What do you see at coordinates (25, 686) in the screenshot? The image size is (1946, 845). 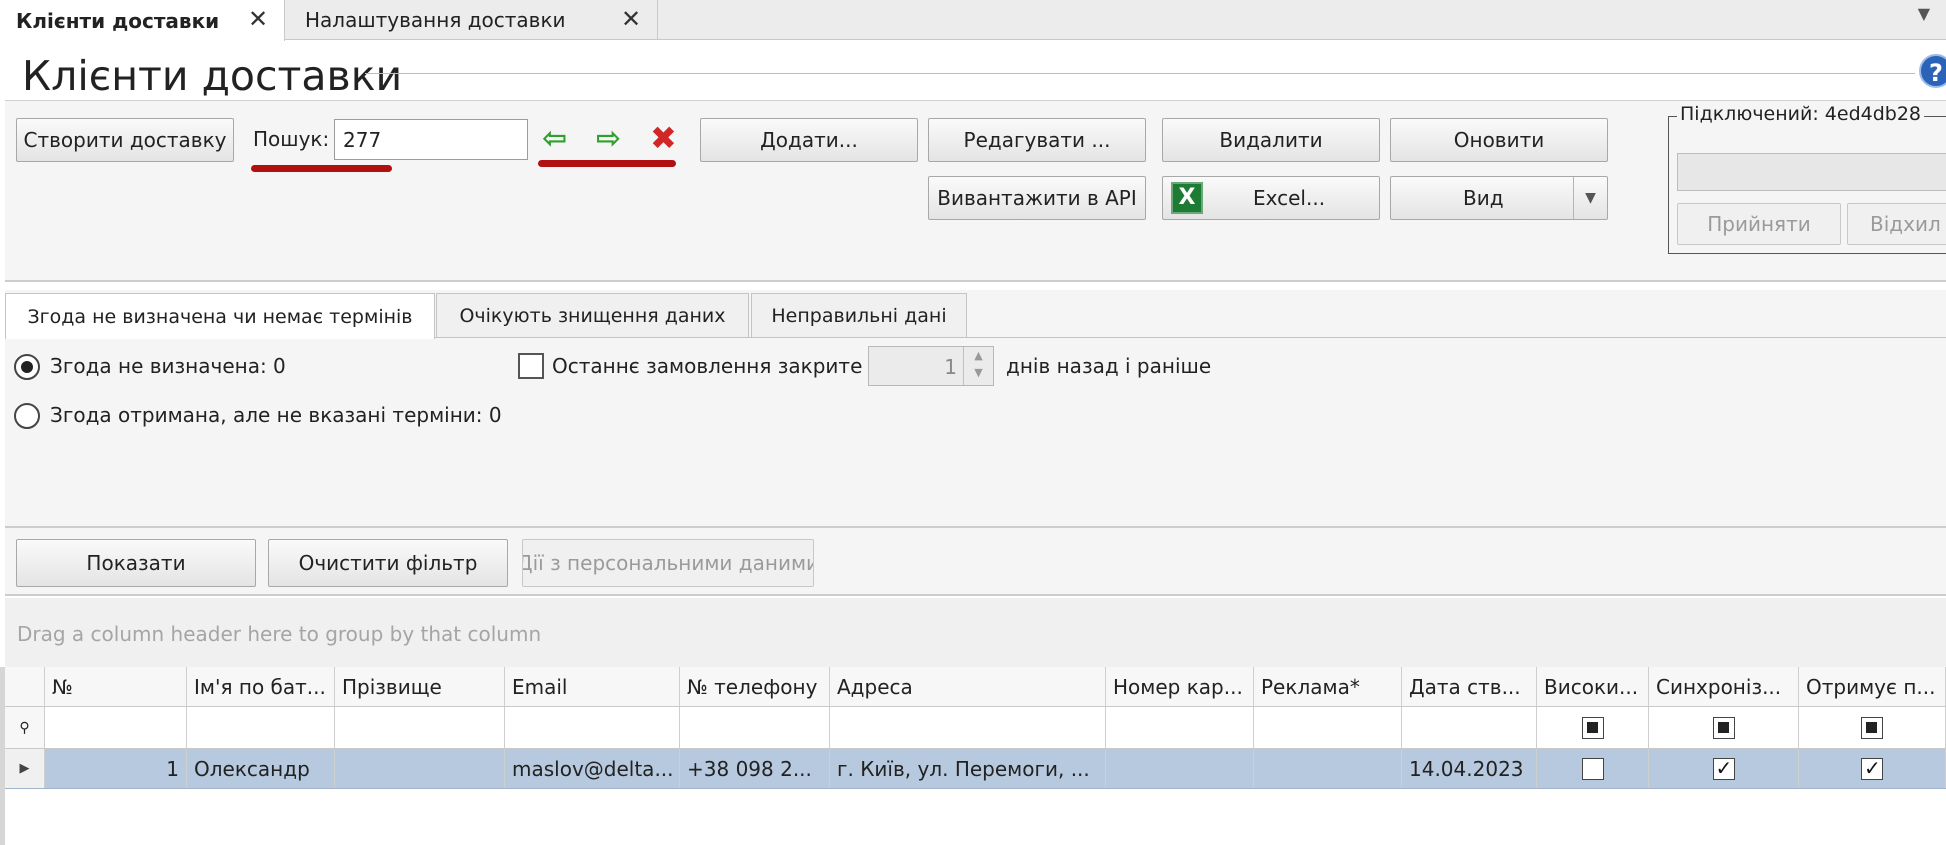 I see `row-indicator-header` at bounding box center [25, 686].